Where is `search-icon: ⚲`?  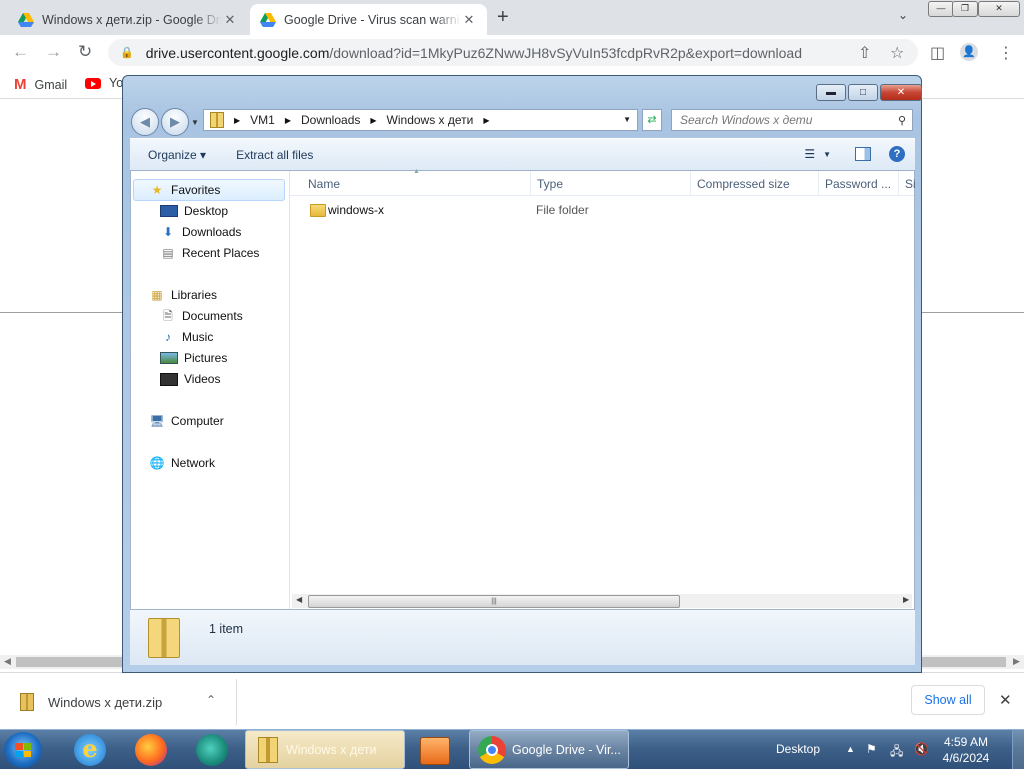 search-icon: ⚲ is located at coordinates (902, 120).